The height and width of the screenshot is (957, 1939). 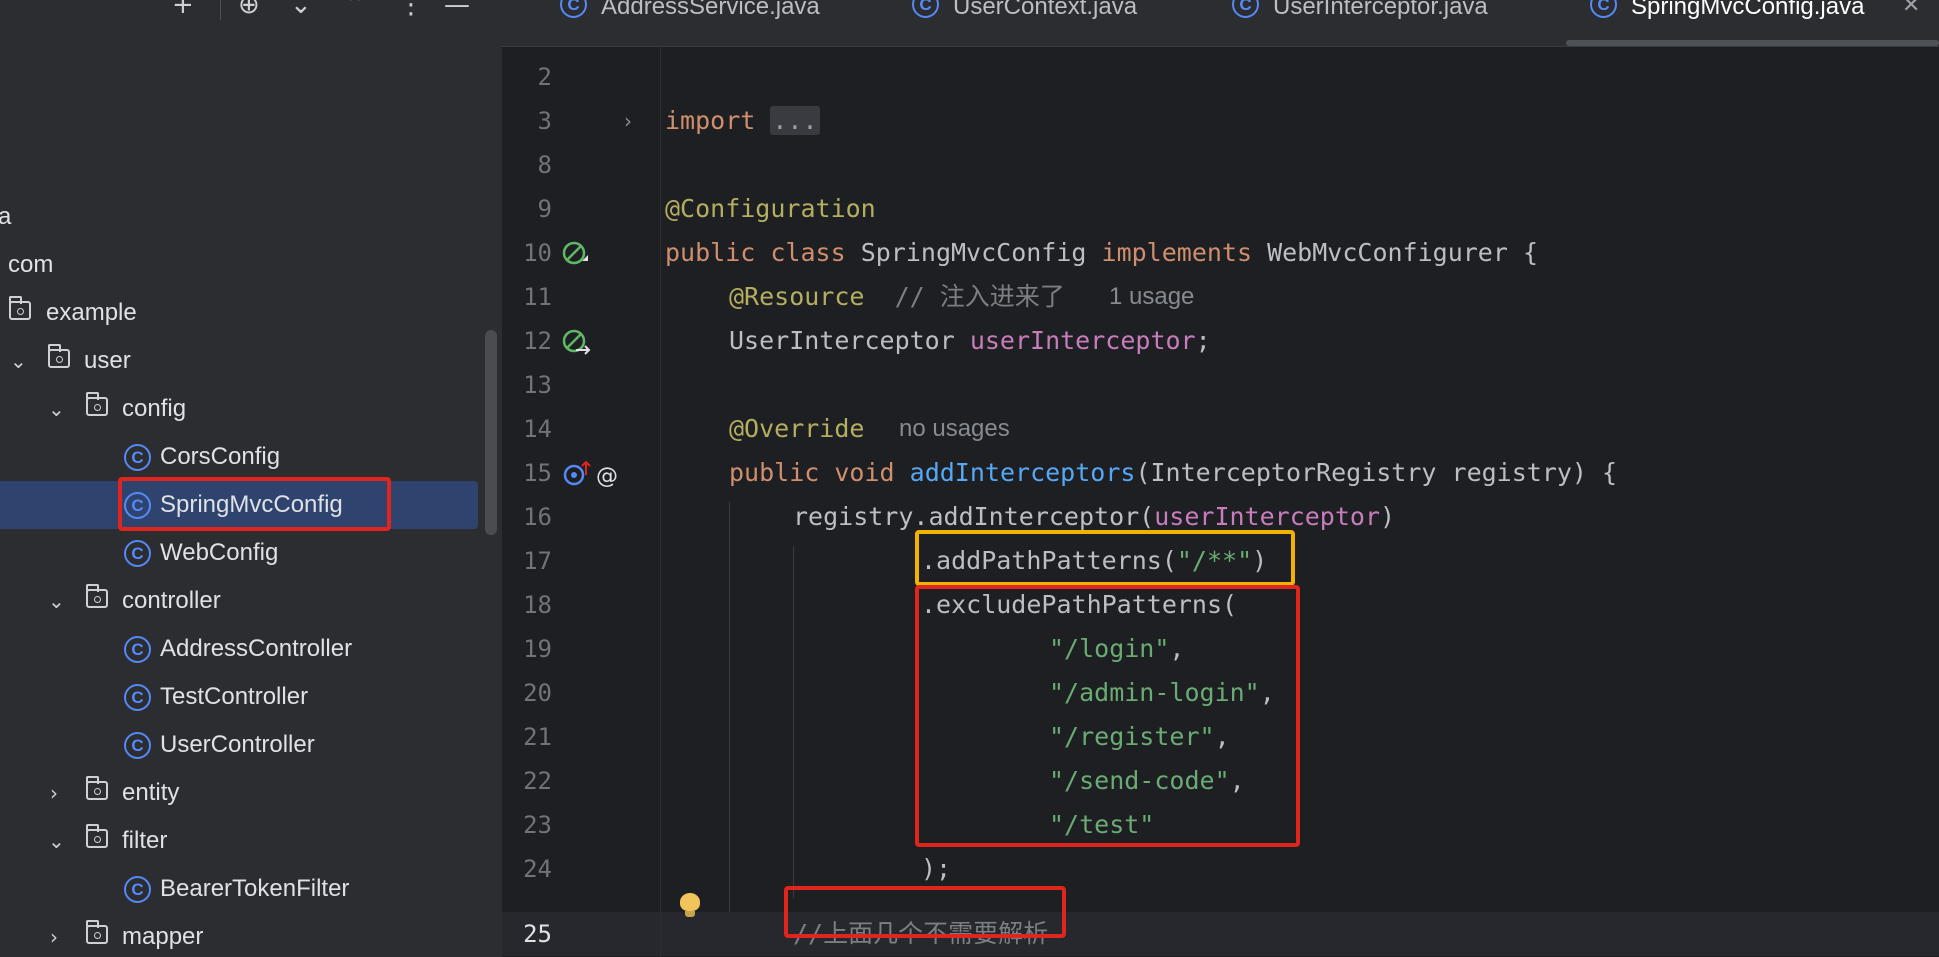 What do you see at coordinates (1082, 340) in the screenshot?
I see `field-token: userInterceptor` at bounding box center [1082, 340].